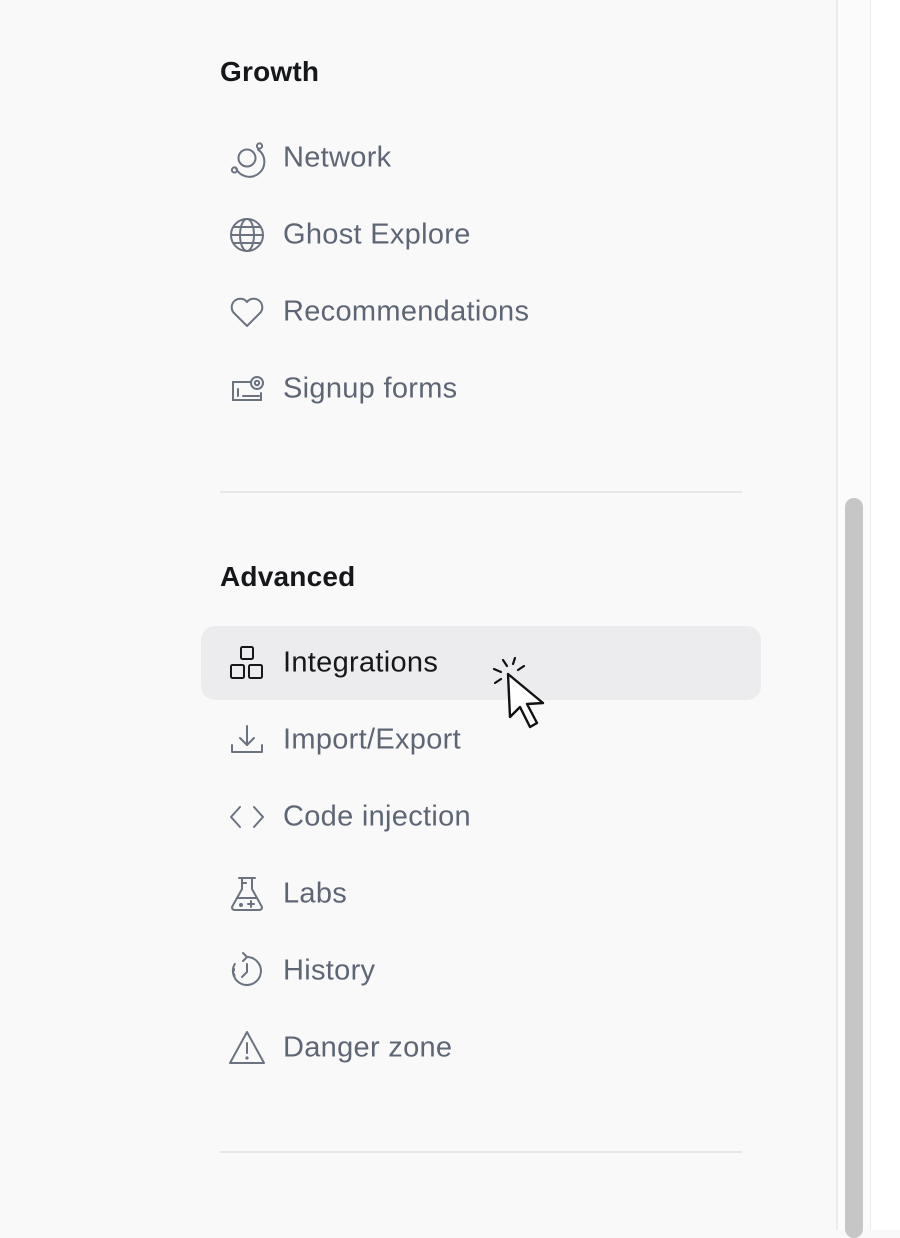 This screenshot has height=1238, width=900. What do you see at coordinates (368, 1047) in the screenshot?
I see `sidebar-item-label: Danger zone` at bounding box center [368, 1047].